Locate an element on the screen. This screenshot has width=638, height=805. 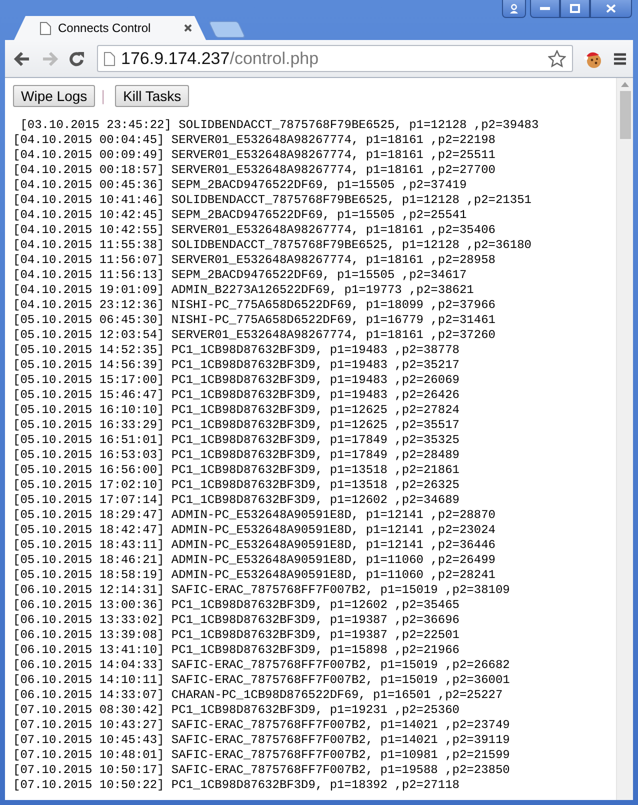
log-line: [05.10.2015 16:51:01] PC1_1CB98D87632BF3D9, p1=17849 ,p2=35325 is located at coordinates (236, 440).